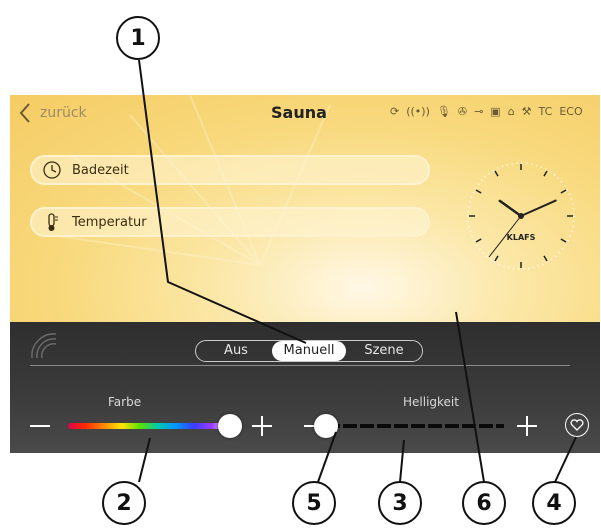  I want to click on callout-4: 4, so click(554, 503).